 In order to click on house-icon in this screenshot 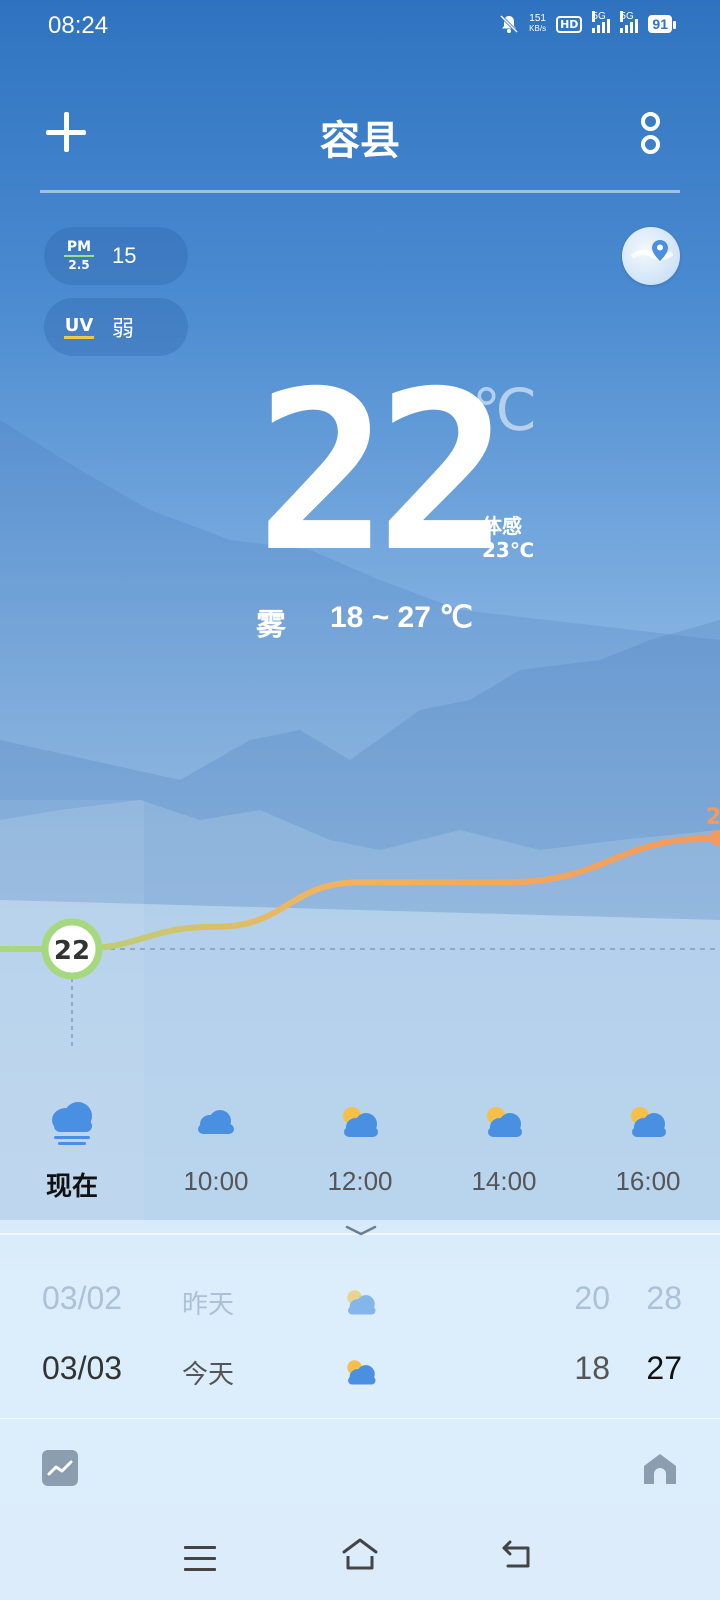, I will do `click(660, 1468)`.